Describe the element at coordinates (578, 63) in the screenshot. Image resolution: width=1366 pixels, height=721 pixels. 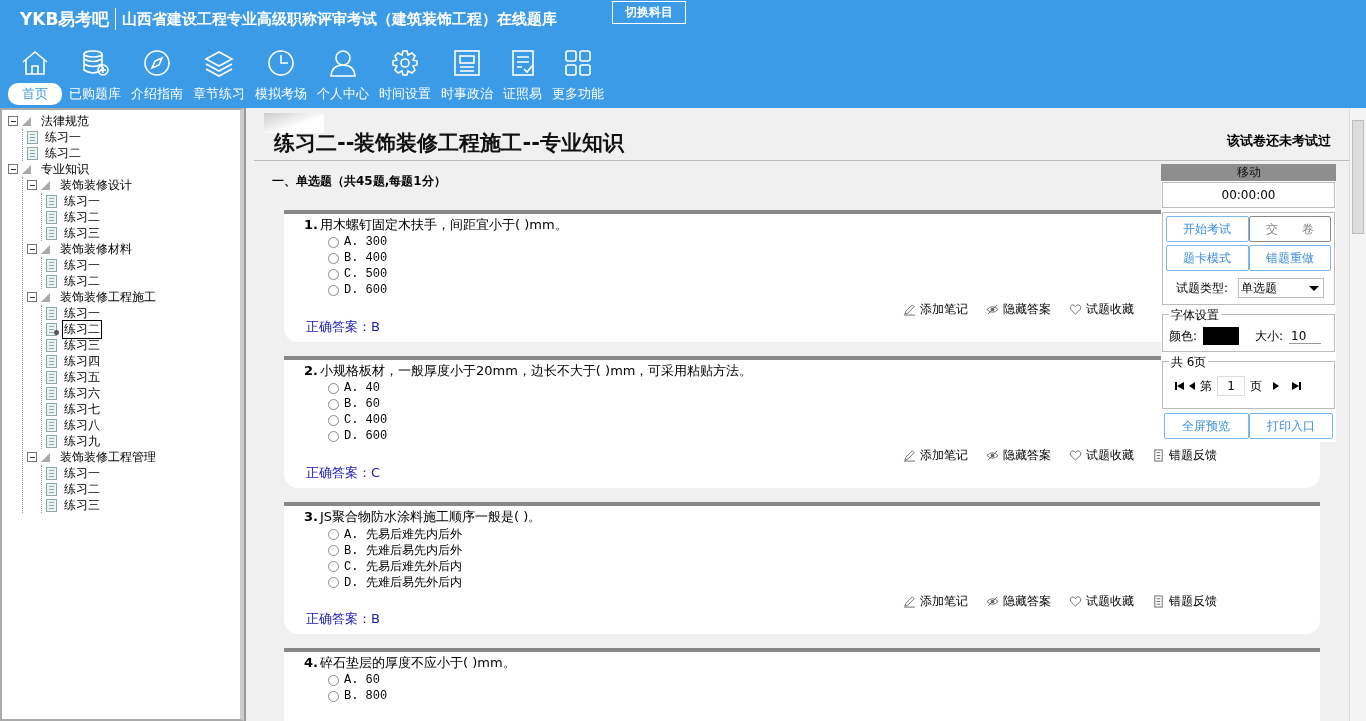
I see `grid-icon` at that location.